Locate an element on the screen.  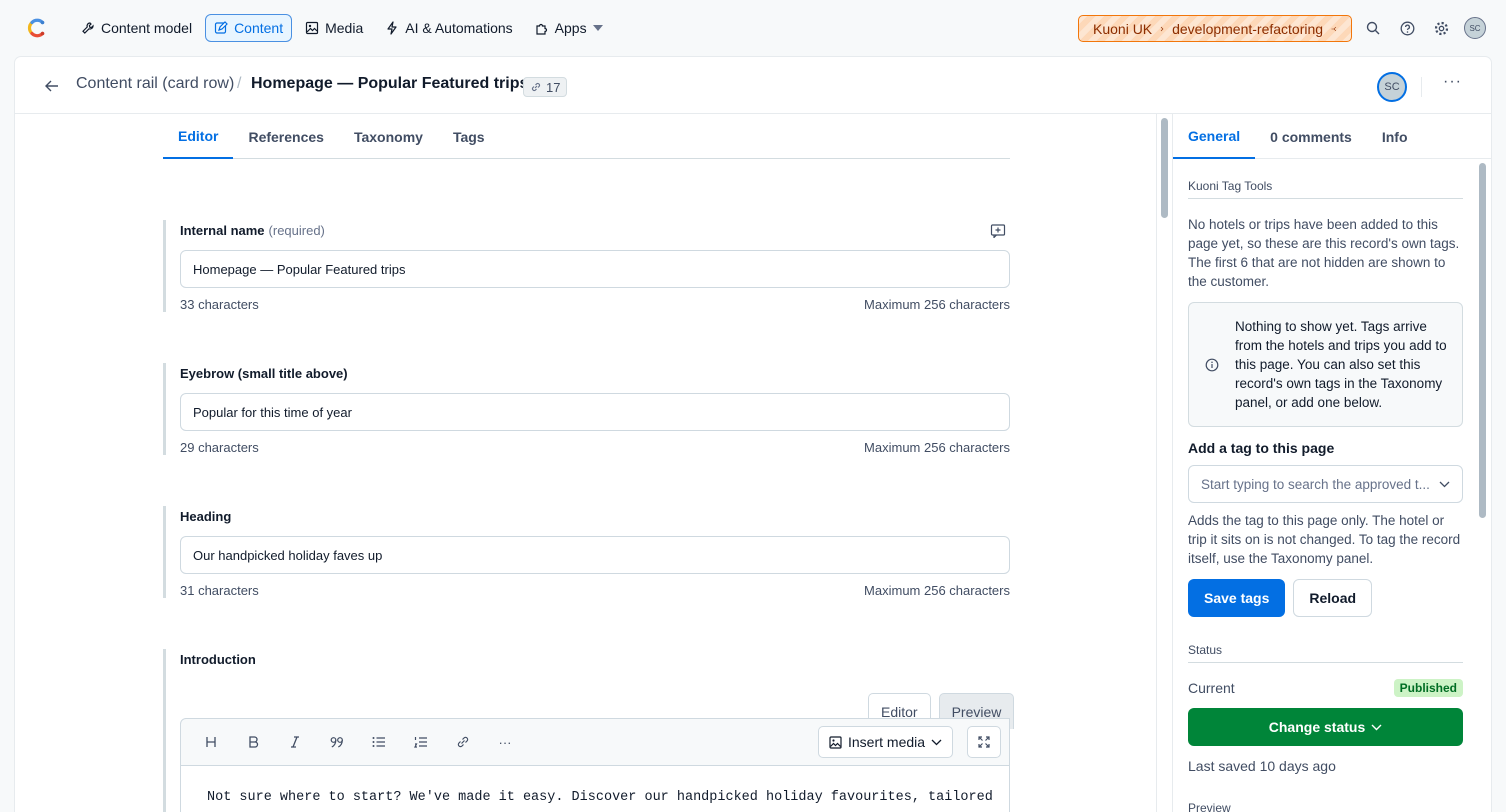
heading-button is located at coordinates (211, 742).